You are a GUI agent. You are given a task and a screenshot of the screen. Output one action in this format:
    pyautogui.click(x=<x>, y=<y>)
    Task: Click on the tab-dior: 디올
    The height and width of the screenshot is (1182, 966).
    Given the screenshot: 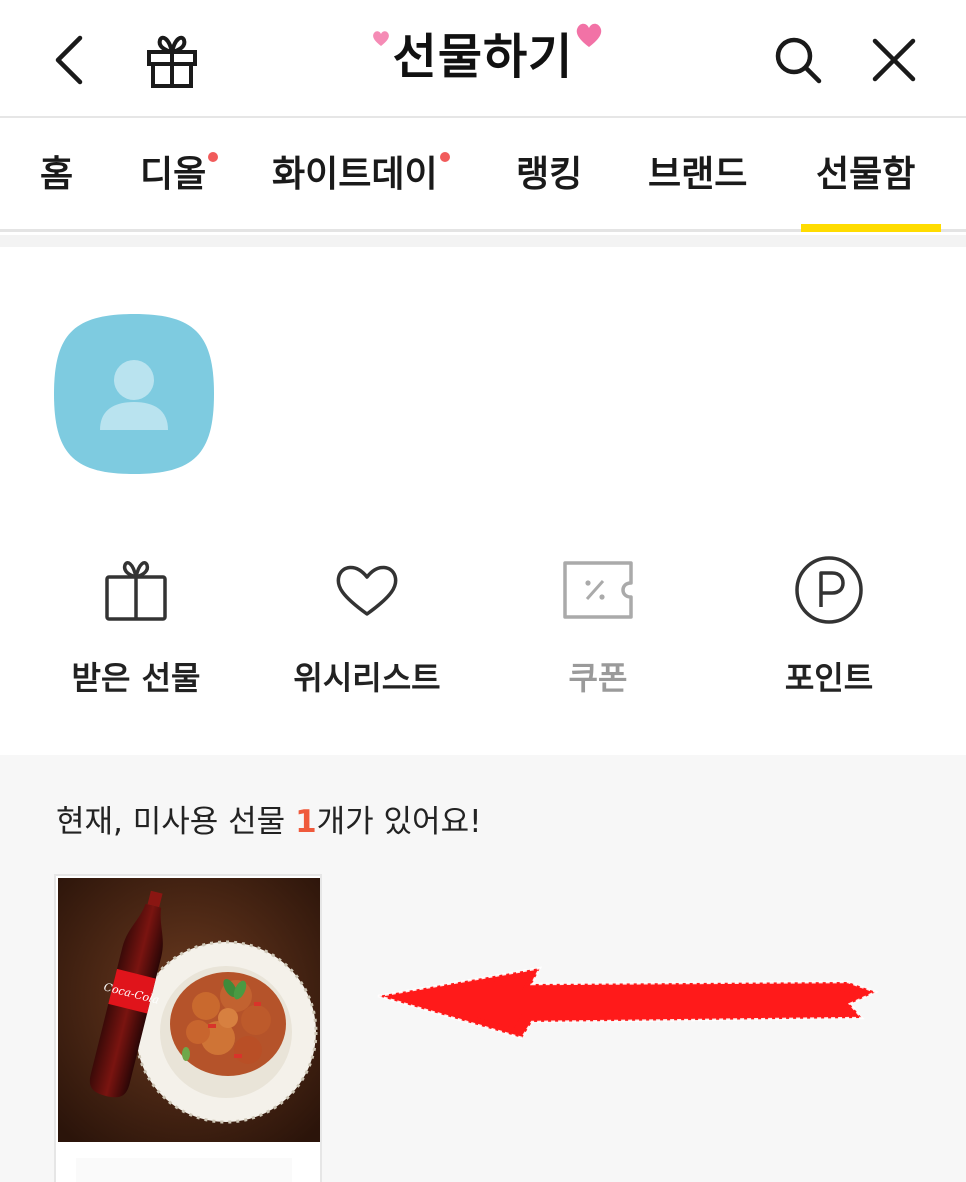 What is the action you would take?
    pyautogui.click(x=179, y=175)
    